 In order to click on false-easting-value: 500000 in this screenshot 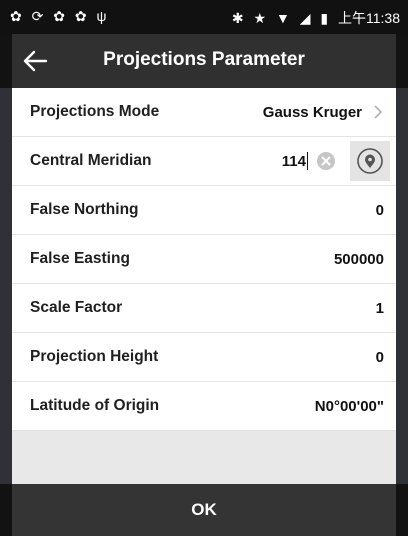, I will do `click(358, 259)`.